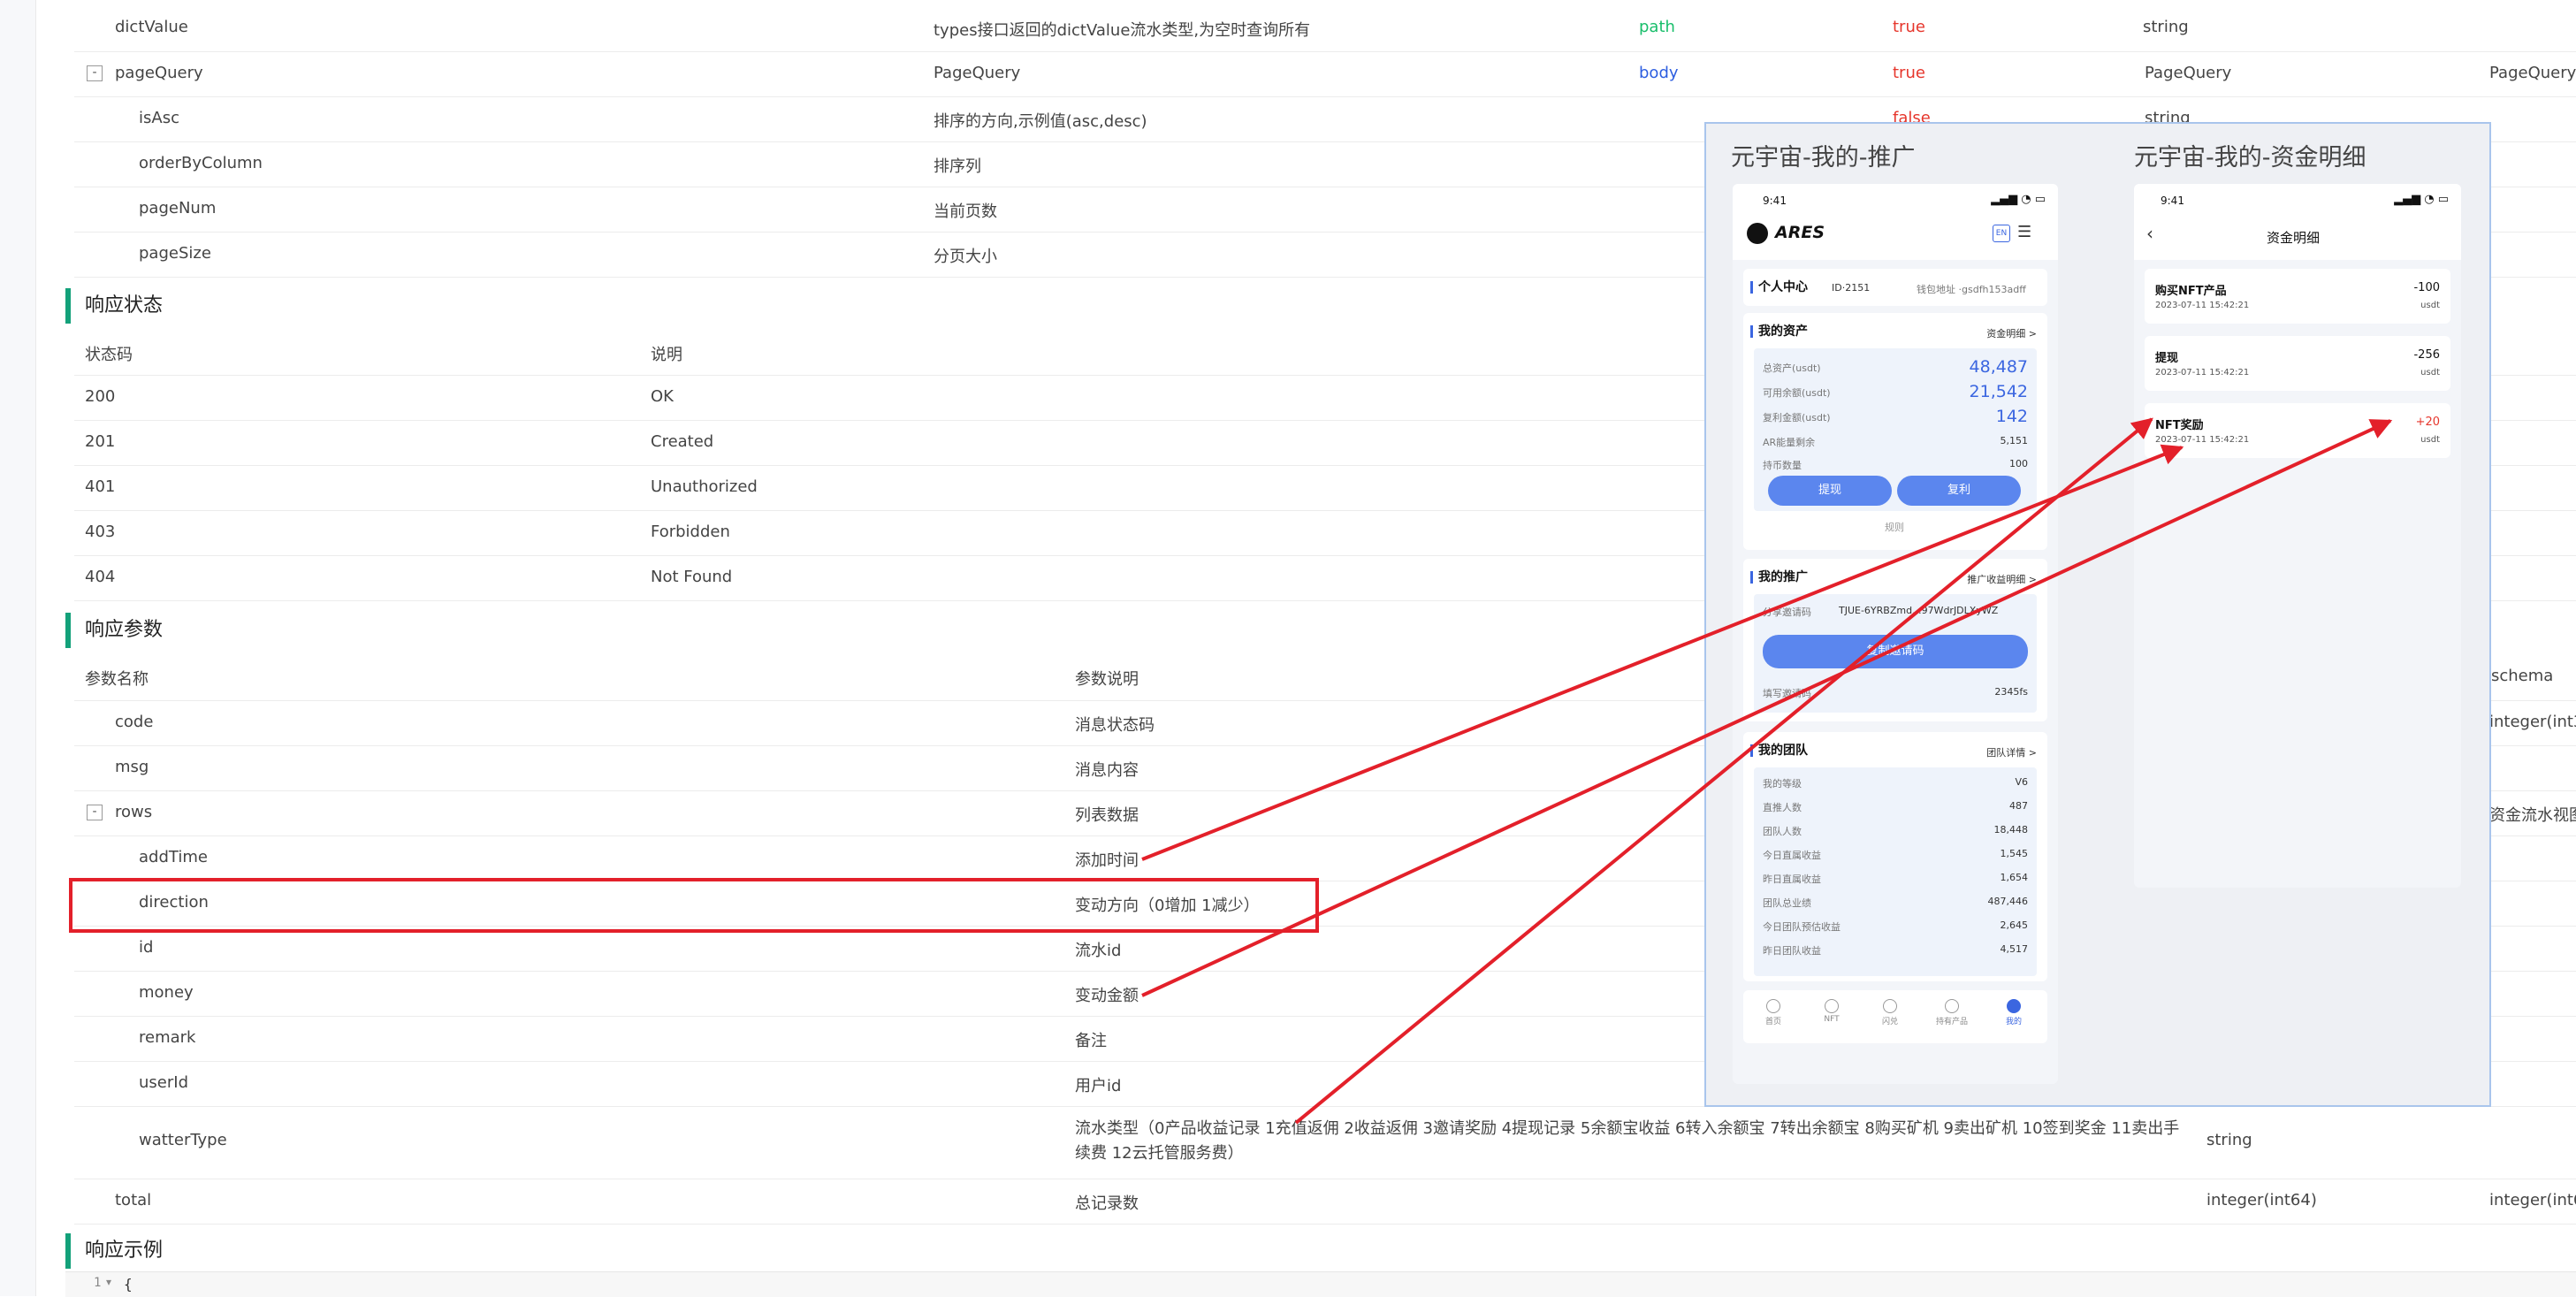  What do you see at coordinates (1890, 1006) in the screenshot?
I see `swap-icon` at bounding box center [1890, 1006].